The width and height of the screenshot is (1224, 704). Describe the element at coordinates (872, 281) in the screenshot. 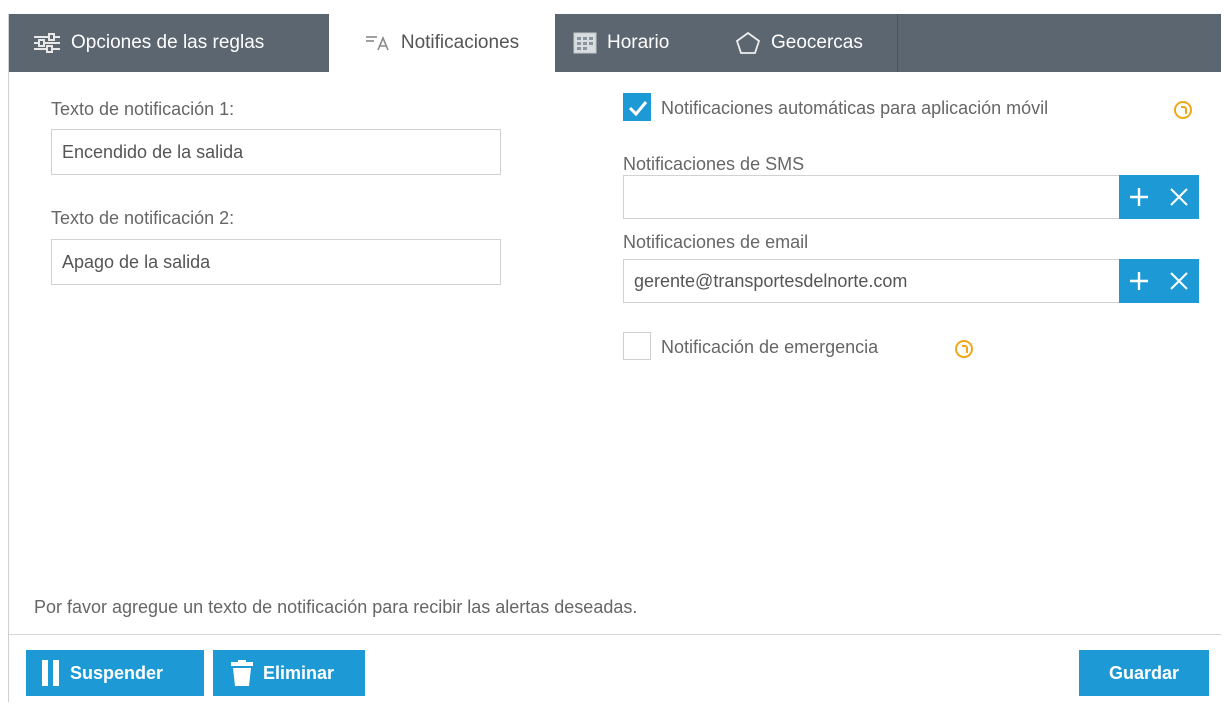

I see `email-input: gerente@transportesdelnorte.com` at that location.